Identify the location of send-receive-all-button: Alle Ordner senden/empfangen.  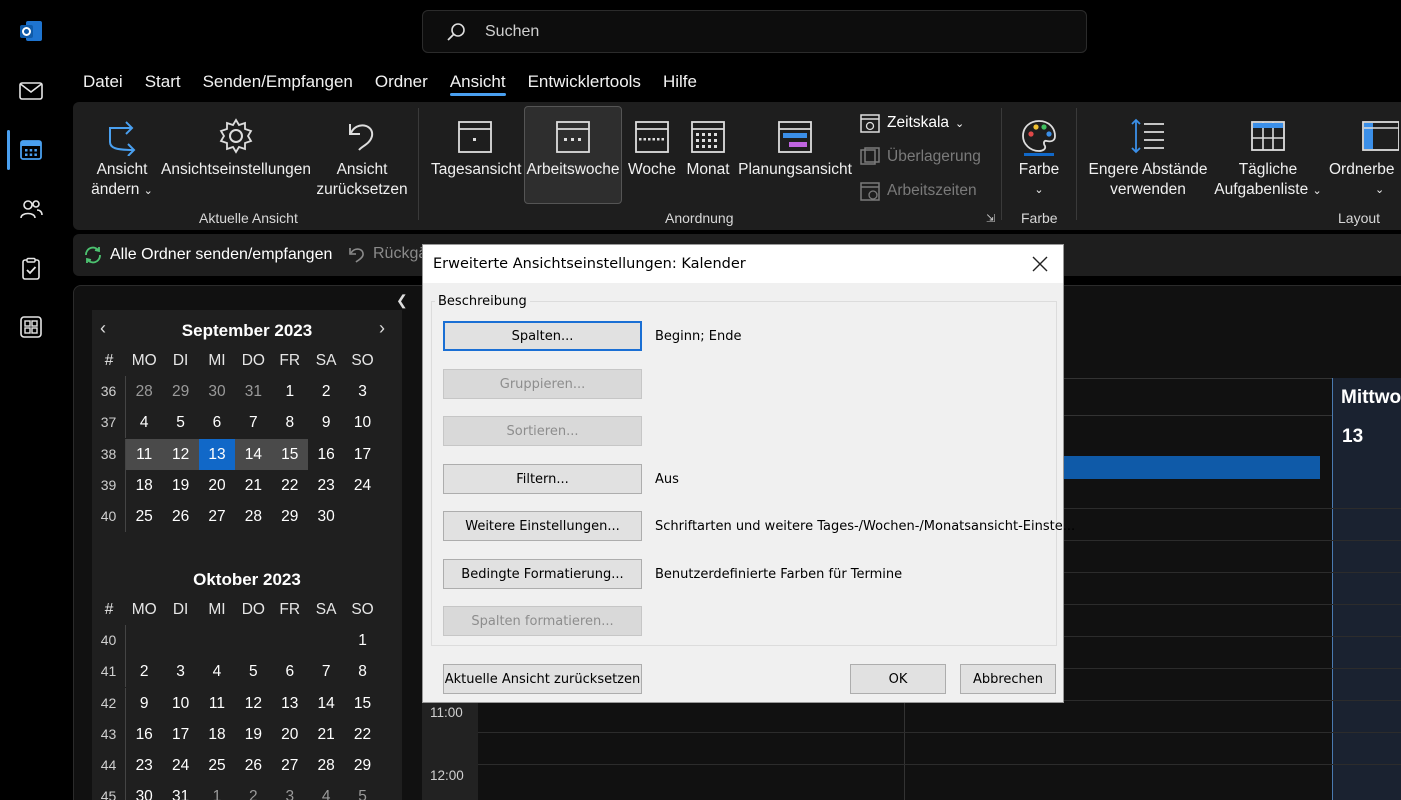
(207, 255).